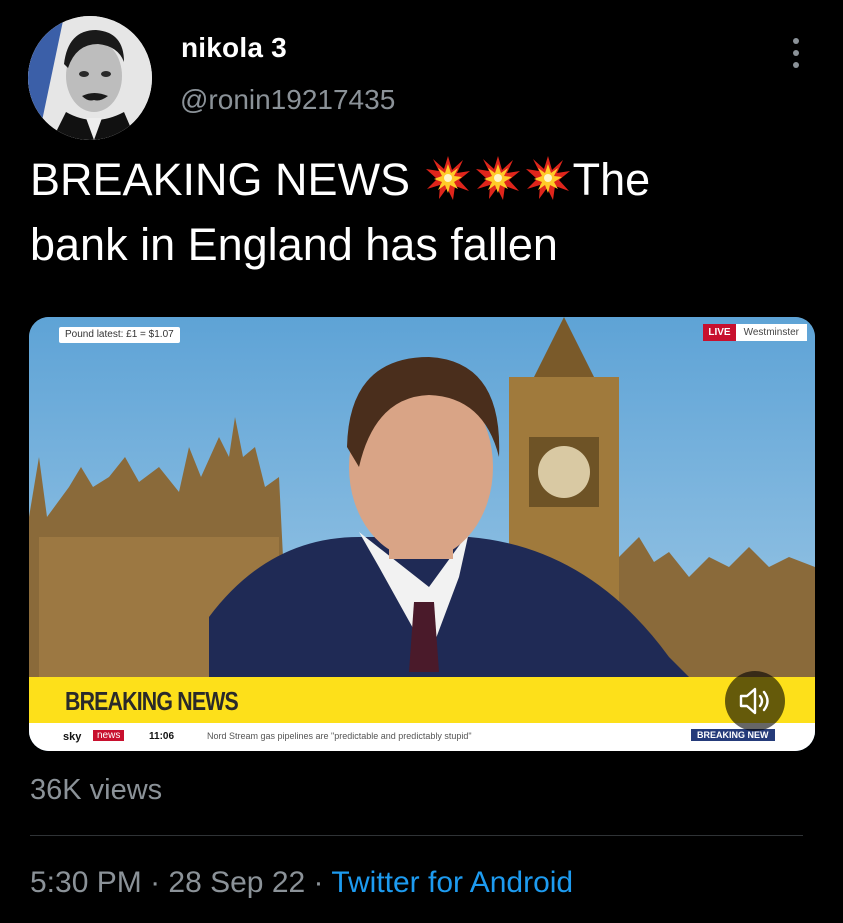  What do you see at coordinates (162, 736) in the screenshot?
I see `ticker-clock: 11:06` at bounding box center [162, 736].